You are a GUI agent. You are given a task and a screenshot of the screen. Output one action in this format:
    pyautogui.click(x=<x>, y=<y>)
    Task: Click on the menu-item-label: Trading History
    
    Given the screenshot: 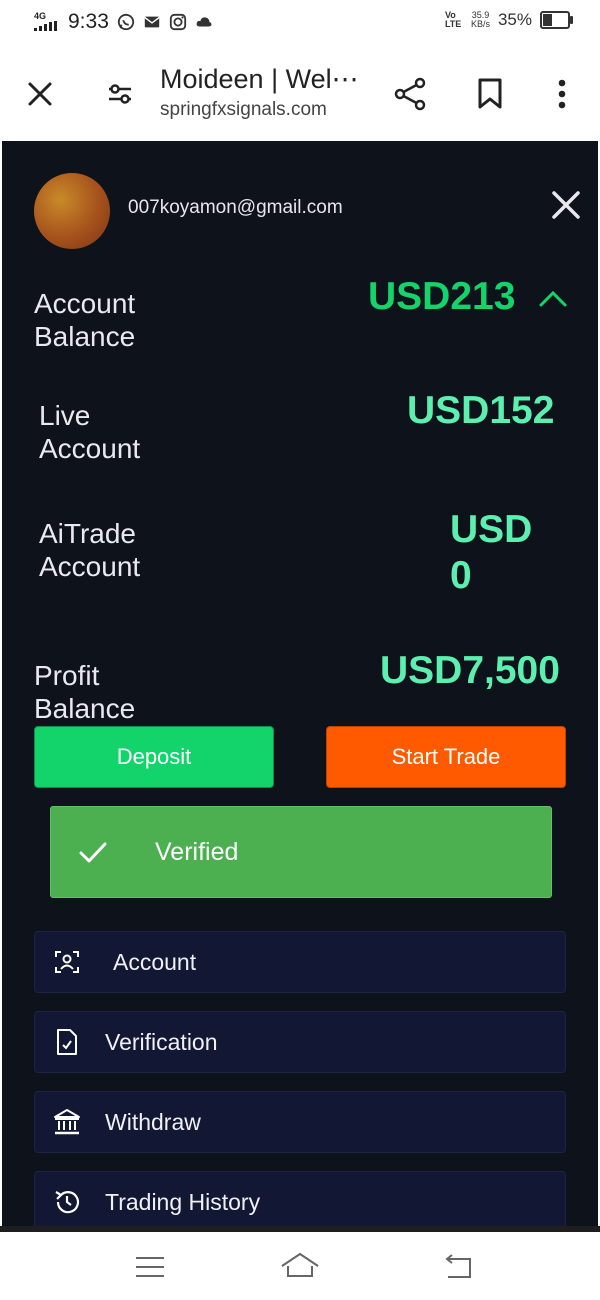 What is the action you would take?
    pyautogui.click(x=183, y=1201)
    